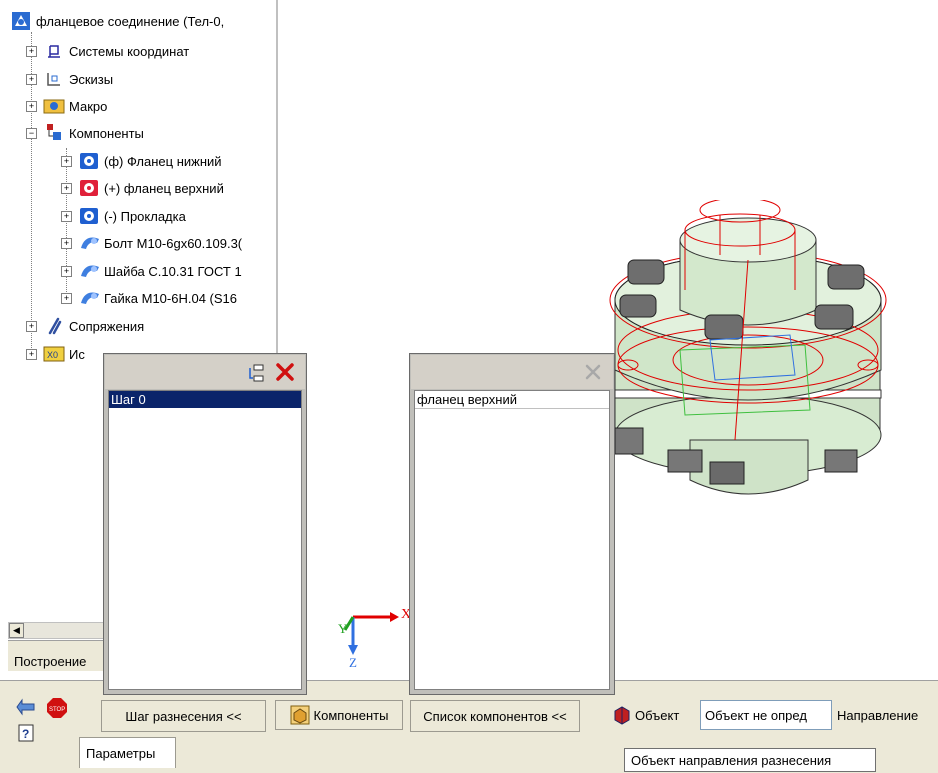 The image size is (938, 773). Describe the element at coordinates (50, 661) in the screenshot. I see `tab-build-label: Построение` at that location.